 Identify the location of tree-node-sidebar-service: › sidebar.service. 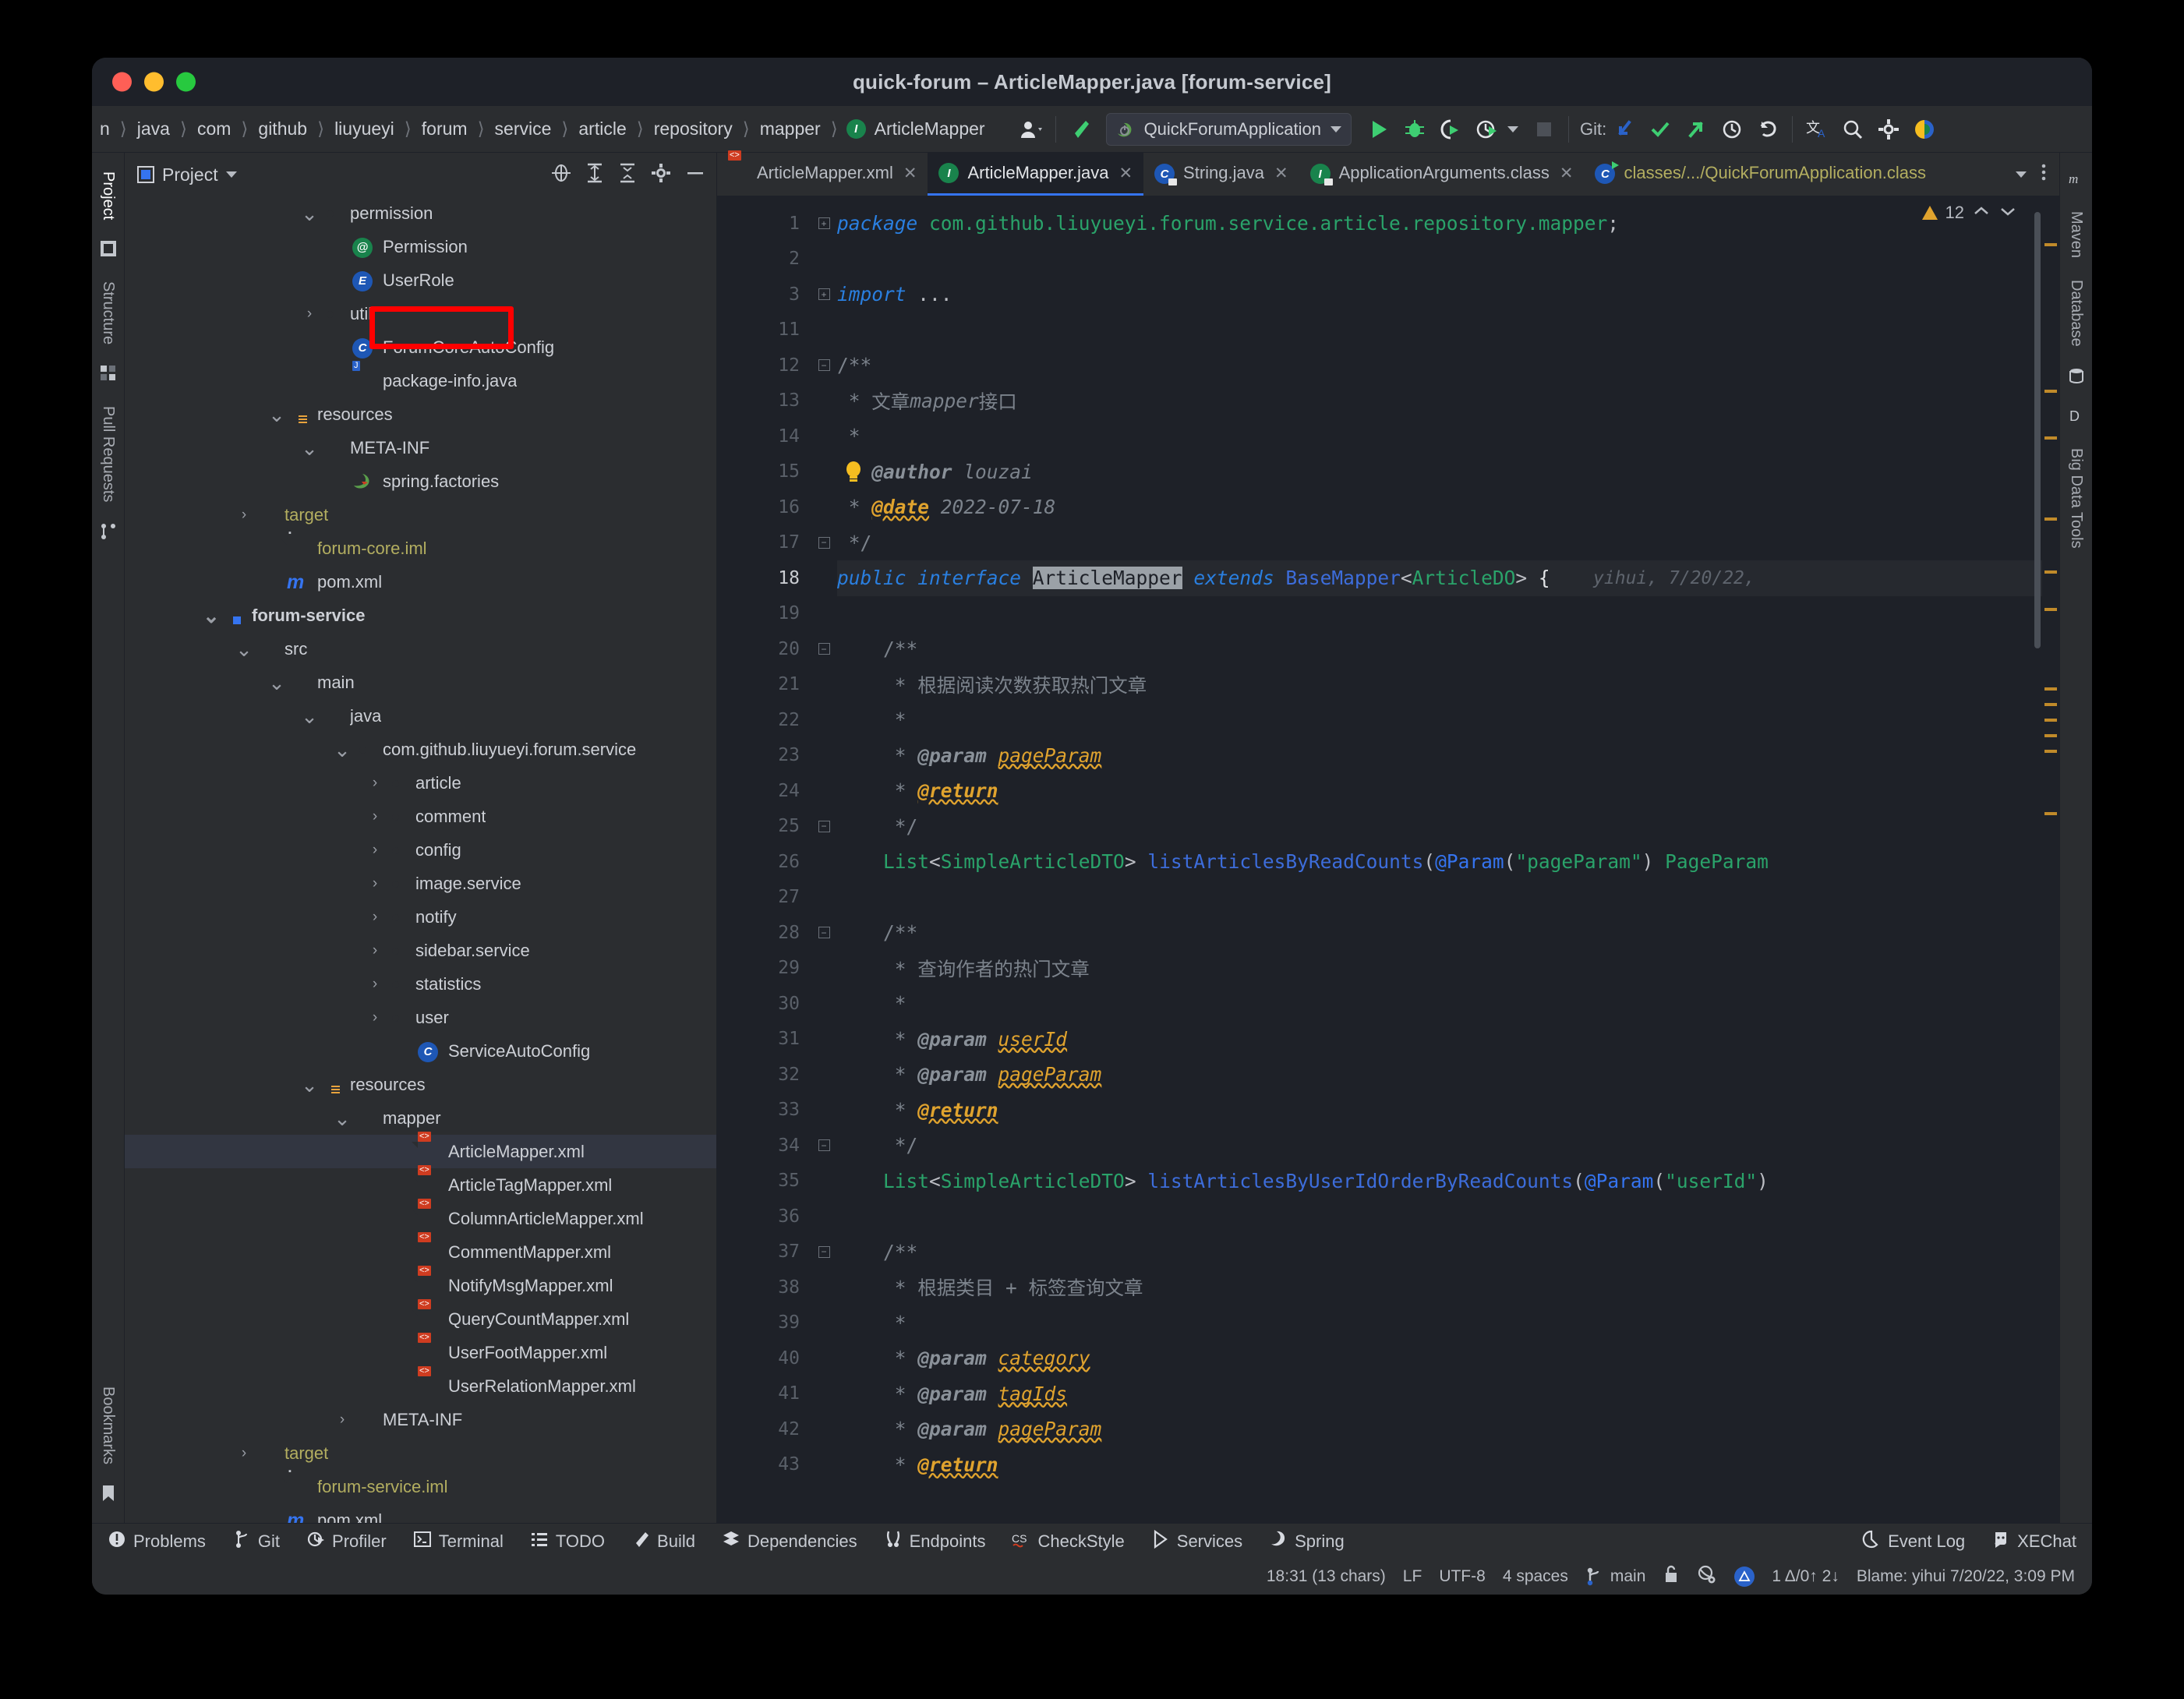
(421, 951).